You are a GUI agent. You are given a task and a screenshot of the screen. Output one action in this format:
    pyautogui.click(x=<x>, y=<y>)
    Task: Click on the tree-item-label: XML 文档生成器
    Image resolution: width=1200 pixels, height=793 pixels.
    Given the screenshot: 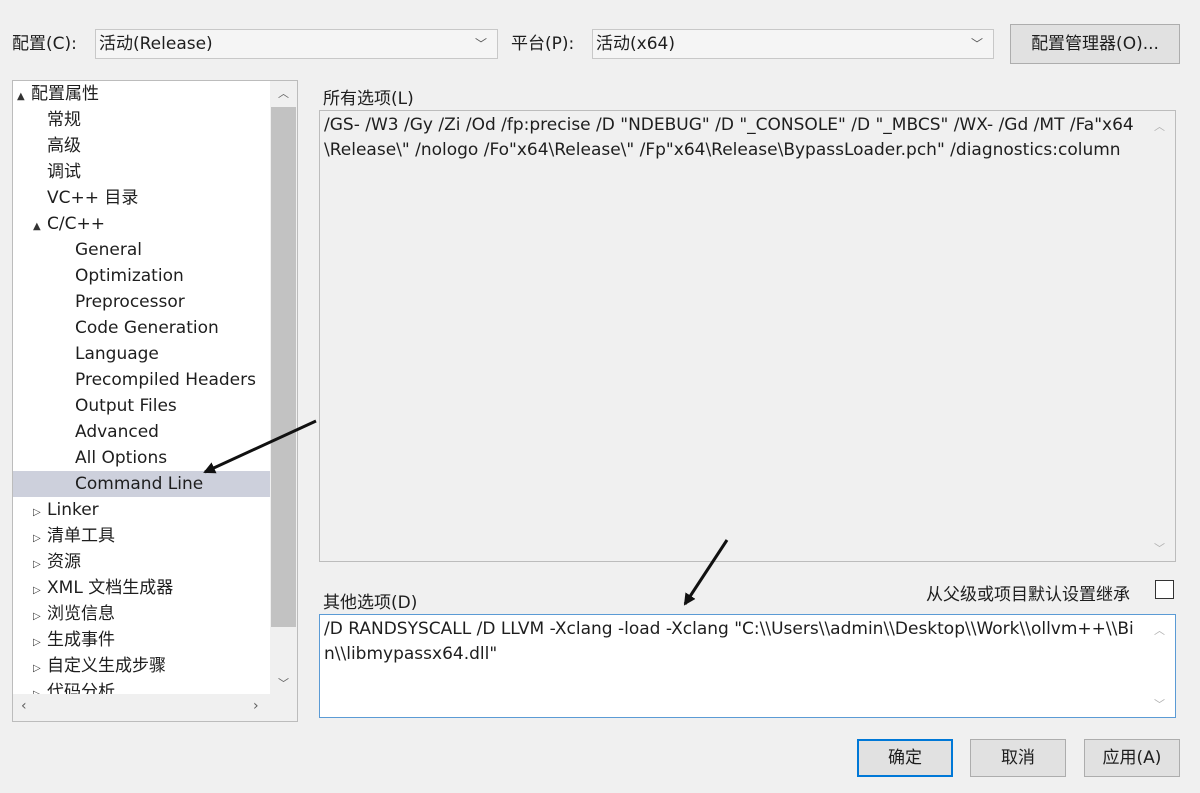 What is the action you would take?
    pyautogui.click(x=110, y=588)
    